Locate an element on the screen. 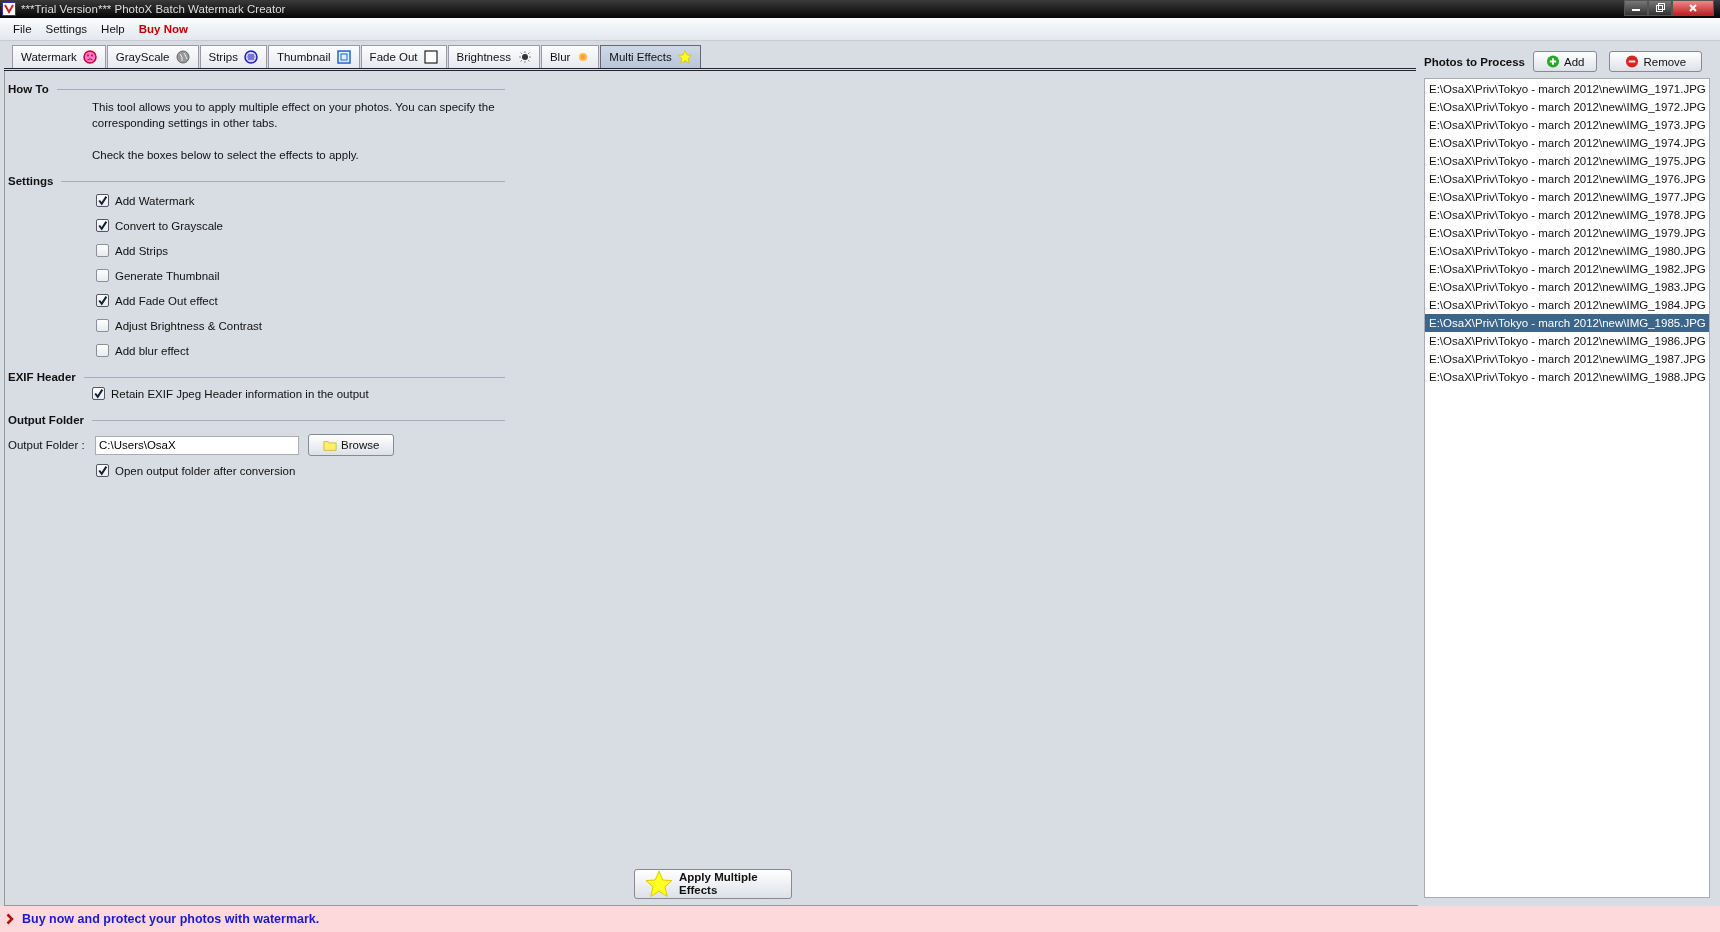 This screenshot has height=932, width=1720. file-list-item: E:\OsaX\Priv\Tokyo - march 2012\new\IMG_1983.JPG is located at coordinates (1567, 287).